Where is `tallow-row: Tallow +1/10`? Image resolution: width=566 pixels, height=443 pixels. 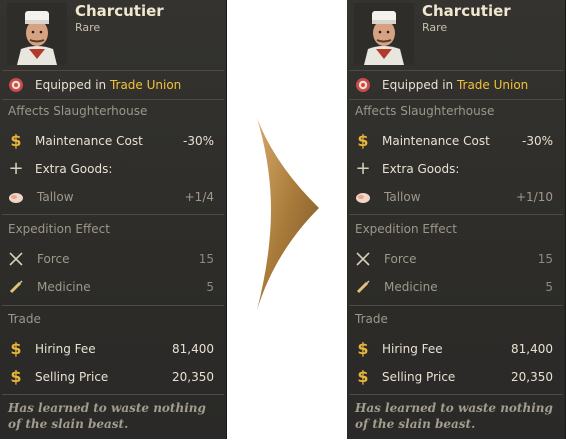 tallow-row: Tallow +1/10 is located at coordinates (456, 197).